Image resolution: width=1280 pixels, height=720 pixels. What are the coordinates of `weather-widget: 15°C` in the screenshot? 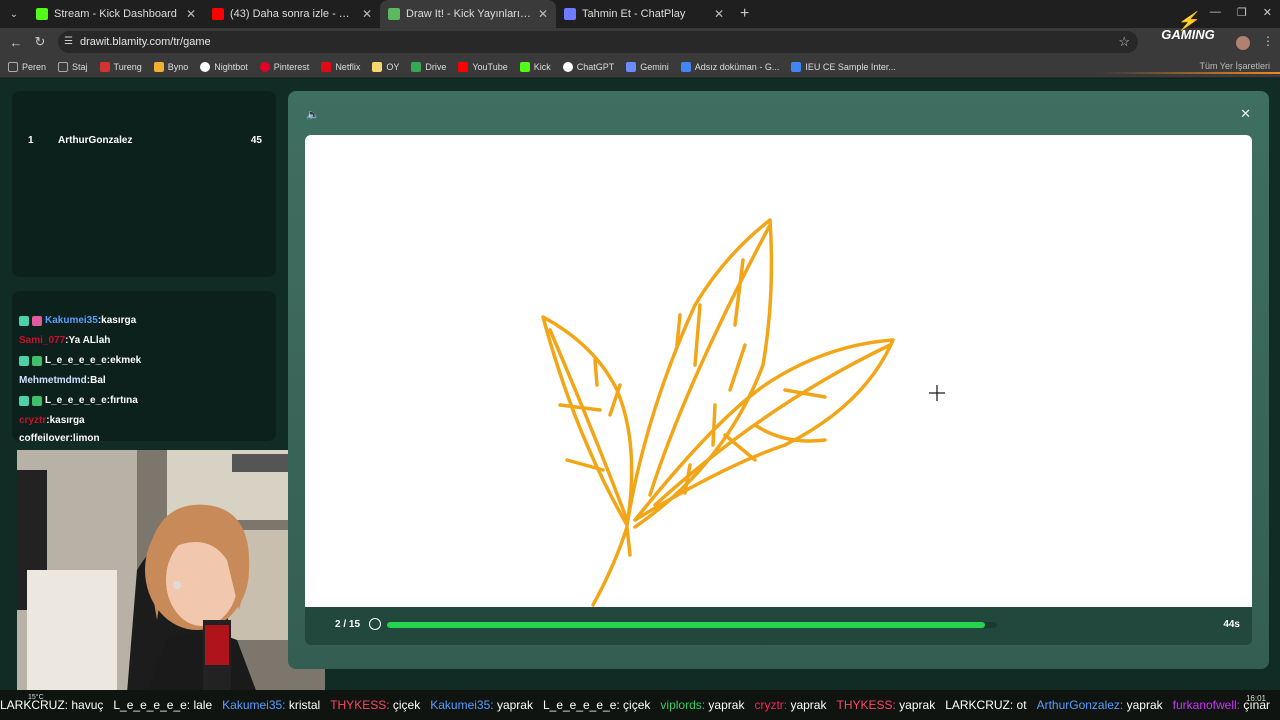 It's located at (36, 697).